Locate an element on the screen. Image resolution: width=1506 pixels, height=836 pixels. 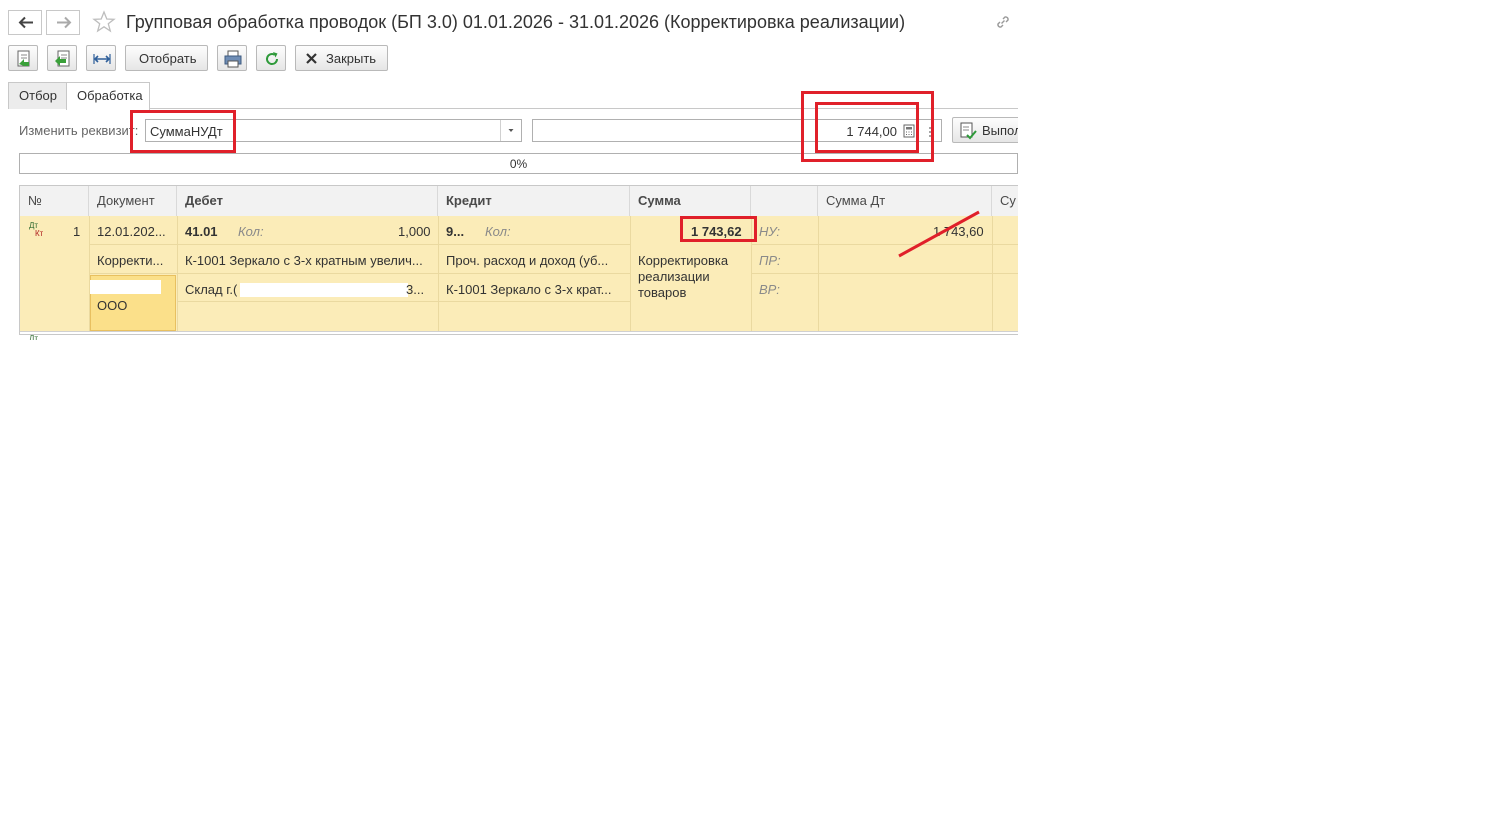
header-blank is located at coordinates (784, 201).